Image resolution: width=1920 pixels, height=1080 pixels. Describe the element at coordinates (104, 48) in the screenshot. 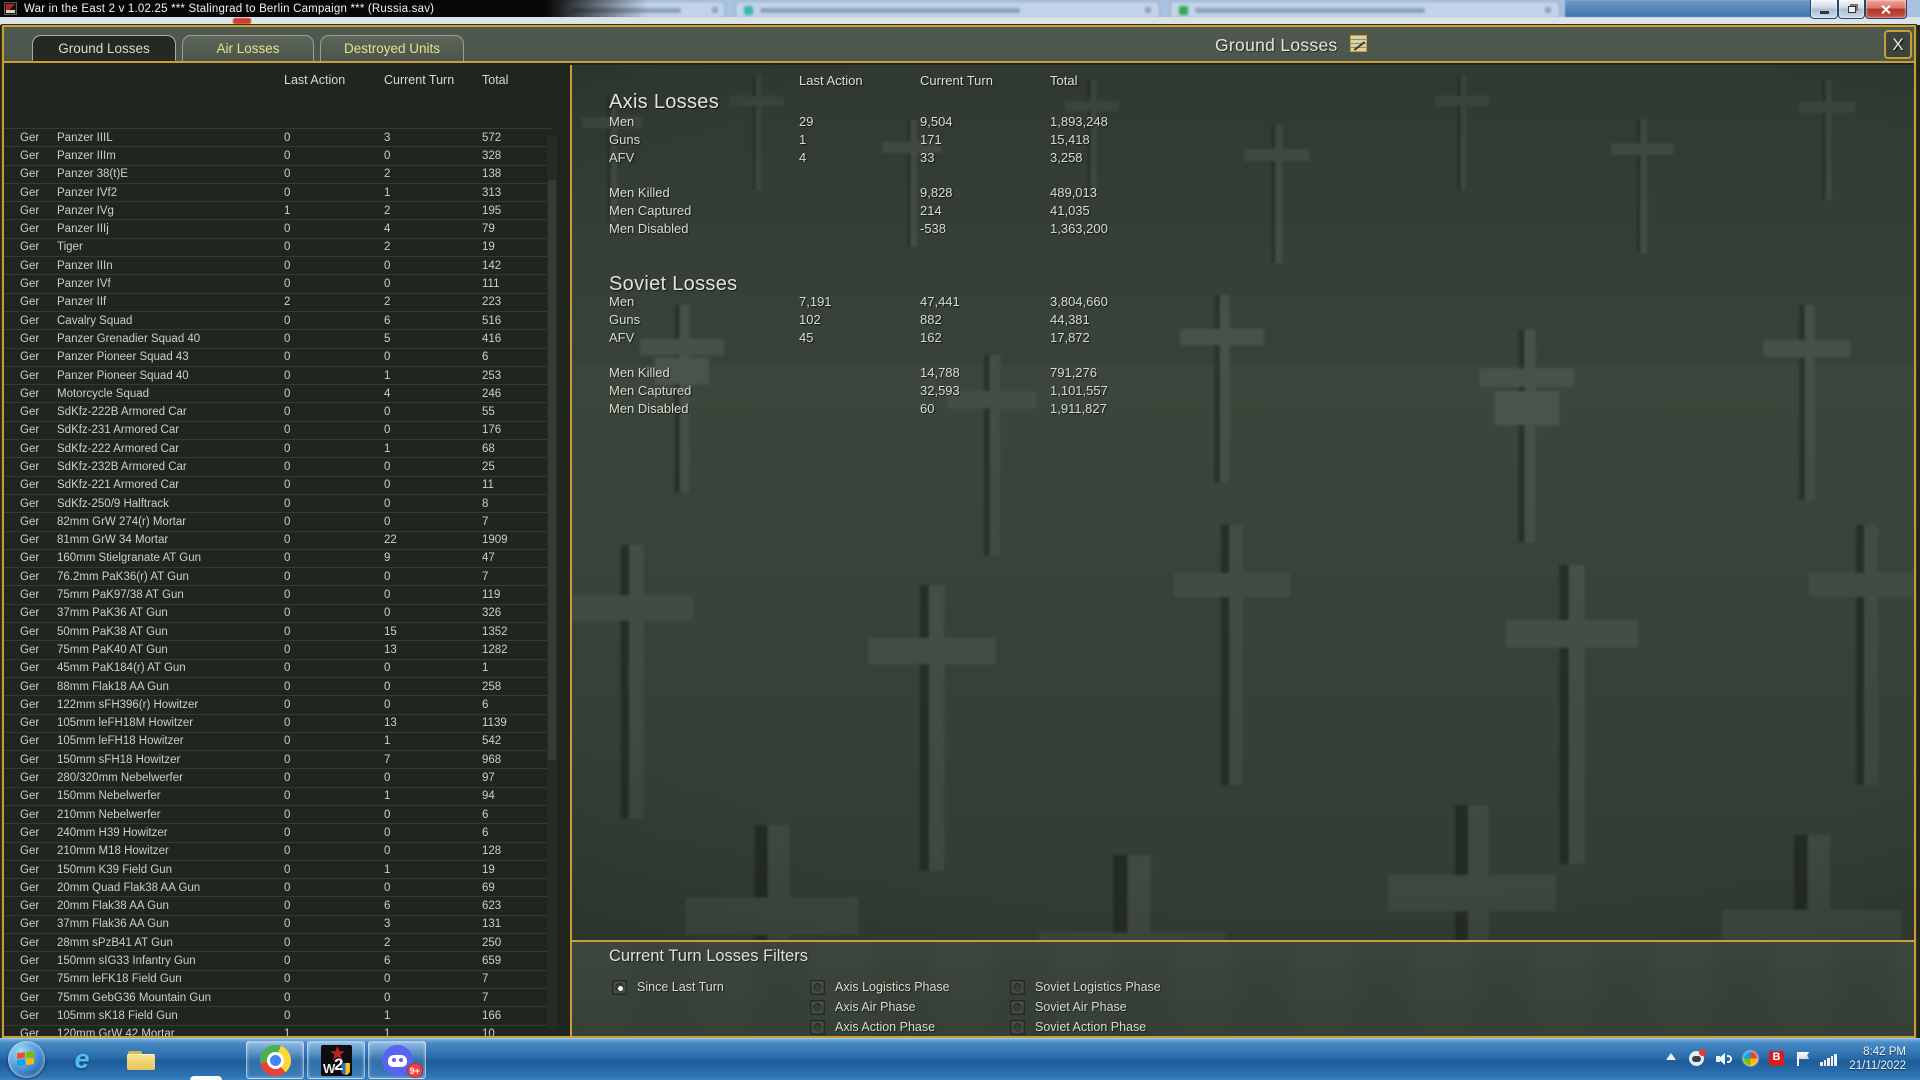

I see `tab-ground-losses: Ground Losses` at that location.